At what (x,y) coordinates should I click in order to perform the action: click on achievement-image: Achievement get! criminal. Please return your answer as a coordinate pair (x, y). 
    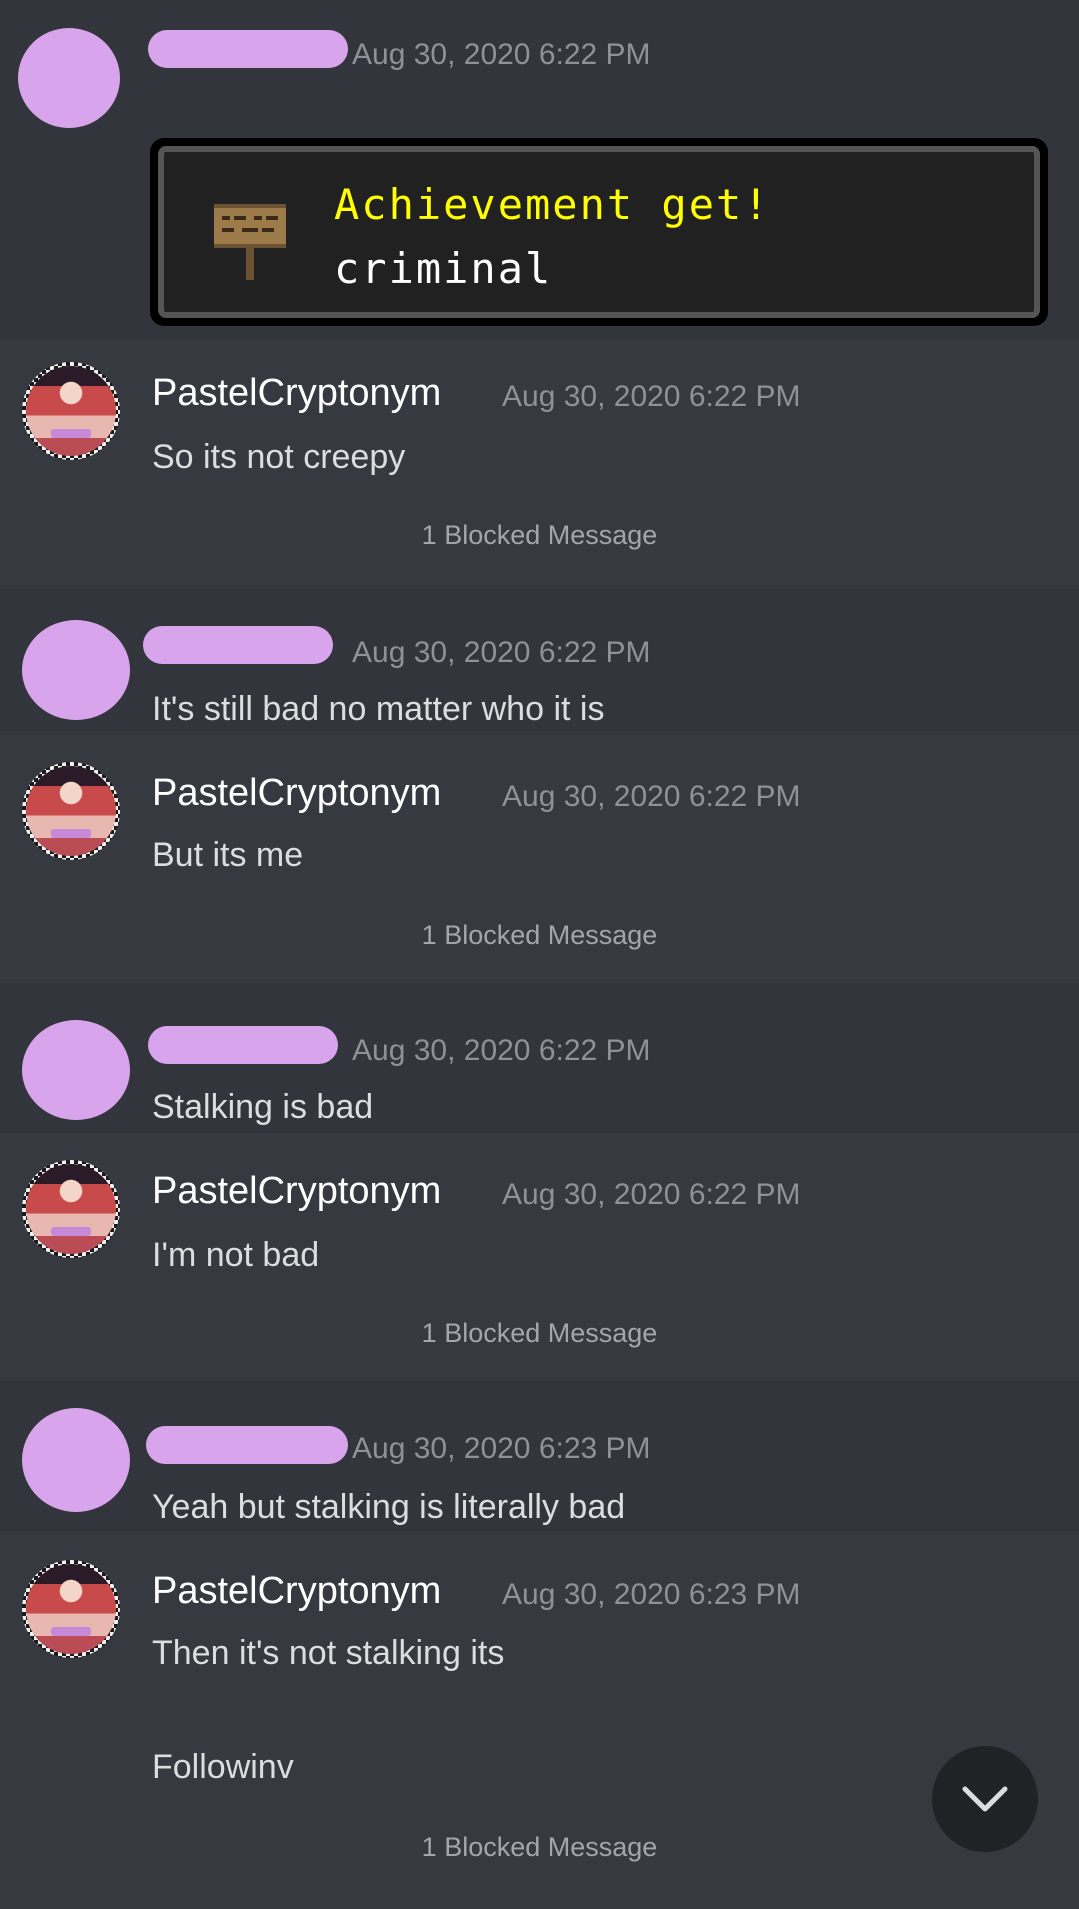
    Looking at the image, I should click on (599, 232).